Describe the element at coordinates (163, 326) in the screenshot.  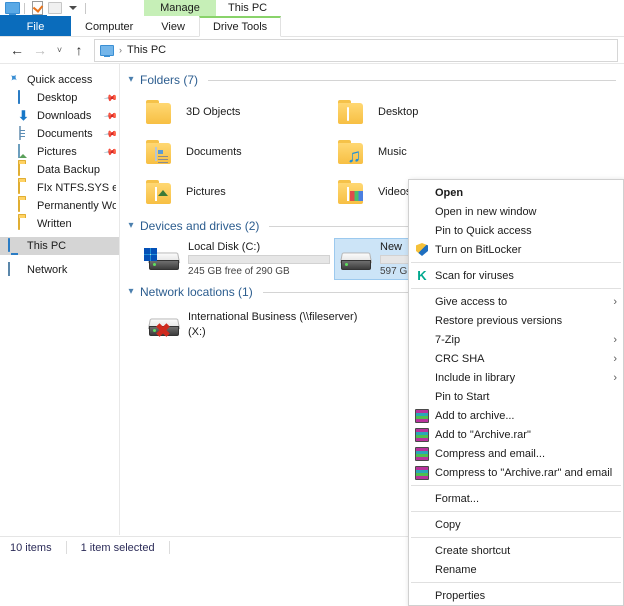
I see `disconnected-network-drive-icon: ✖` at that location.